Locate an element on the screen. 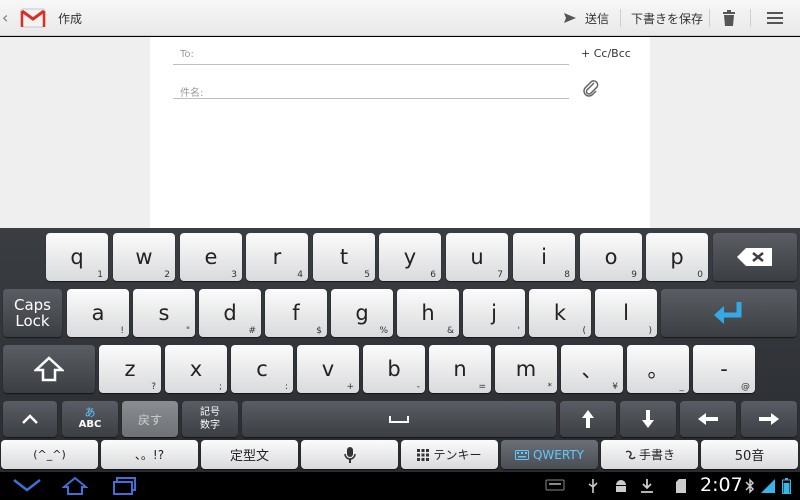 Image resolution: width=800 pixels, height=500 pixels. send-button: 送信 is located at coordinates (586, 18).